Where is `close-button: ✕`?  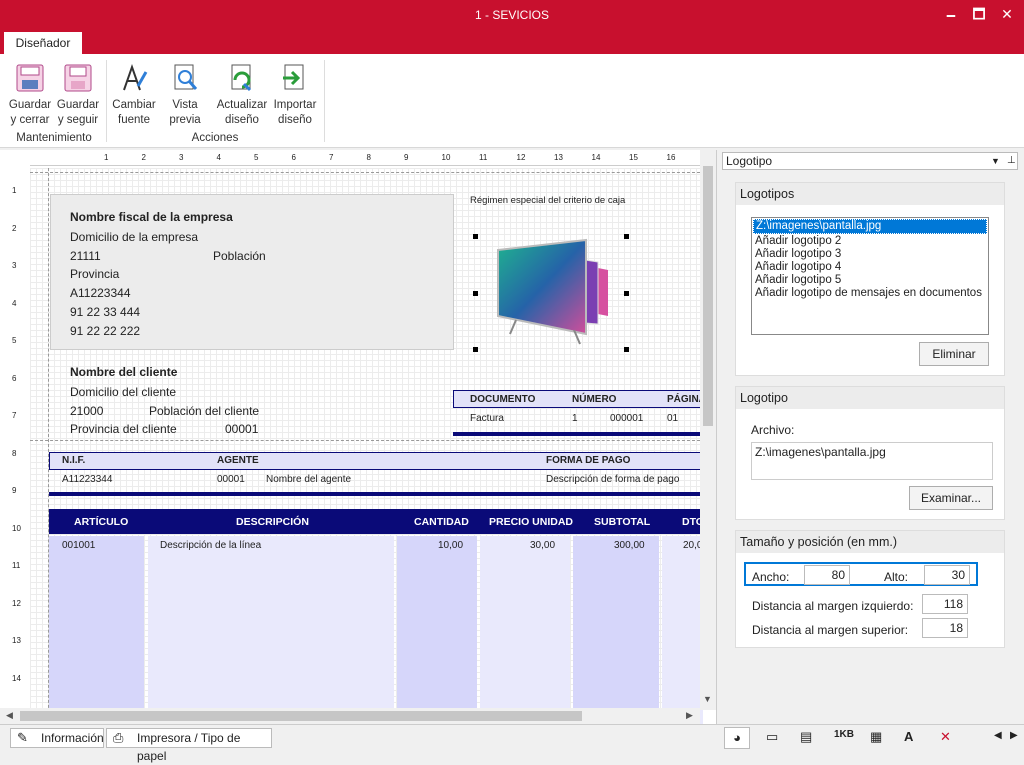
close-button: ✕ is located at coordinates (1007, 14).